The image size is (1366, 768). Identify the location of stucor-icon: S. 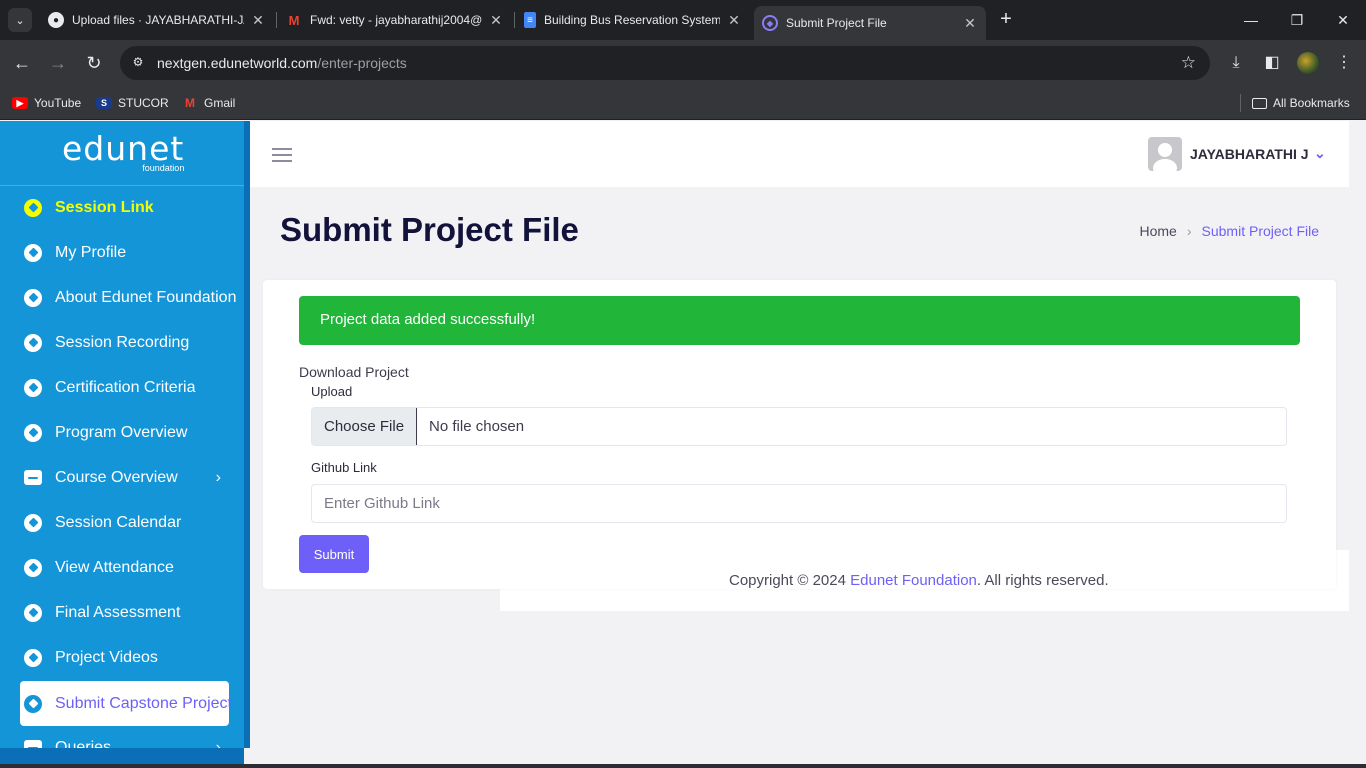
(104, 103).